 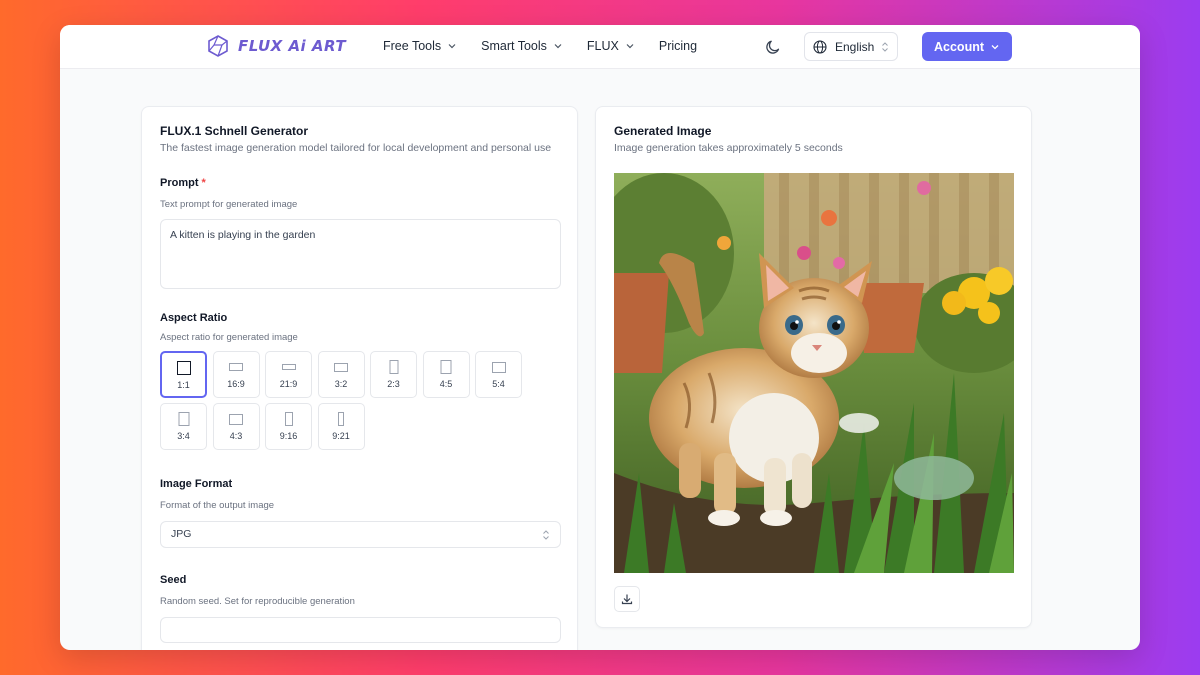 What do you see at coordinates (498, 384) in the screenshot?
I see `ratio-label: 5:4` at bounding box center [498, 384].